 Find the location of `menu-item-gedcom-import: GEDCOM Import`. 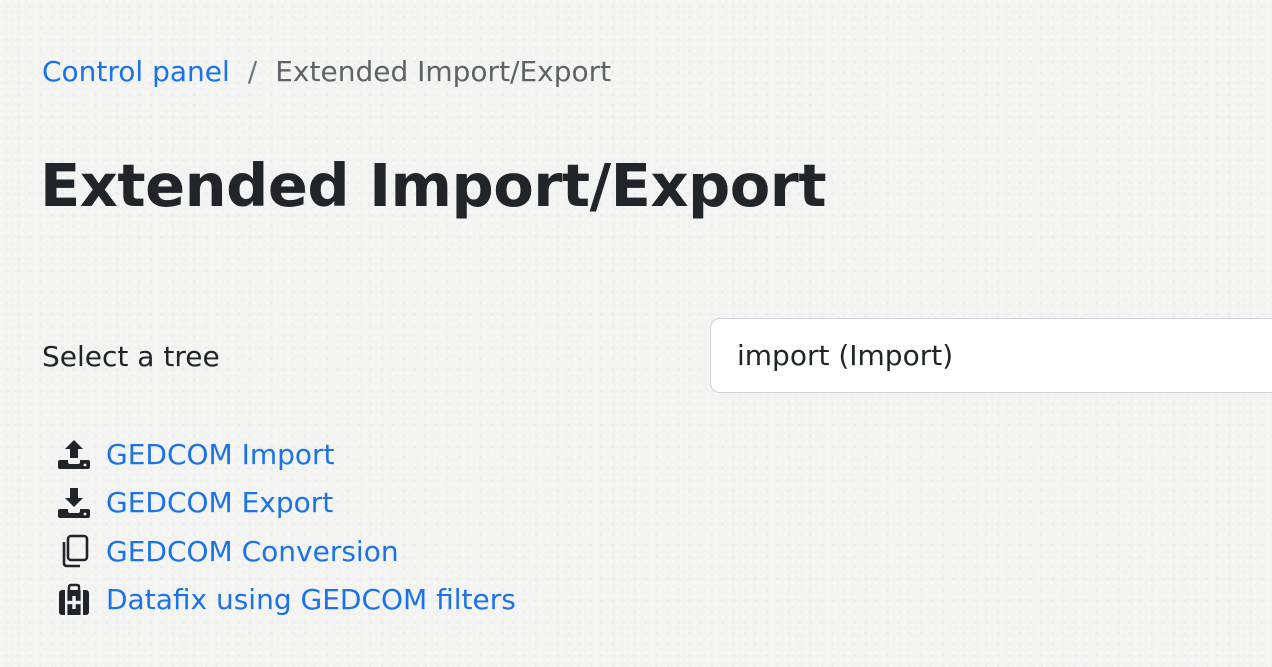

menu-item-gedcom-import: GEDCOM Import is located at coordinates (286, 454).